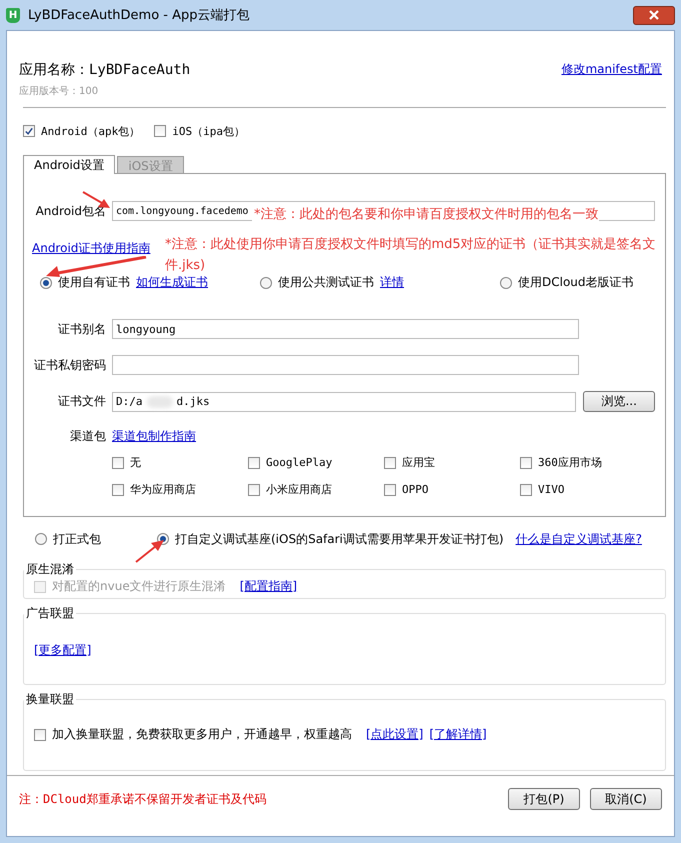 Image resolution: width=681 pixels, height=843 pixels. I want to click on password-field, so click(345, 365).